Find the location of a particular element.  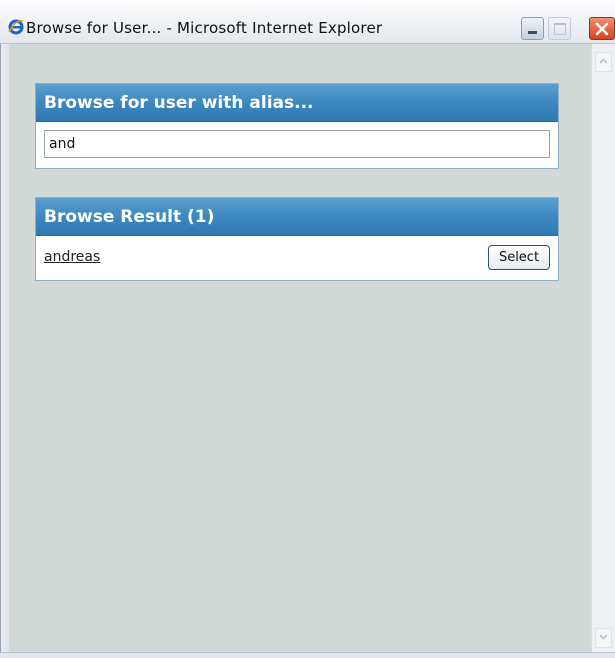

vertical-scrollbar is located at coordinates (603, 348).